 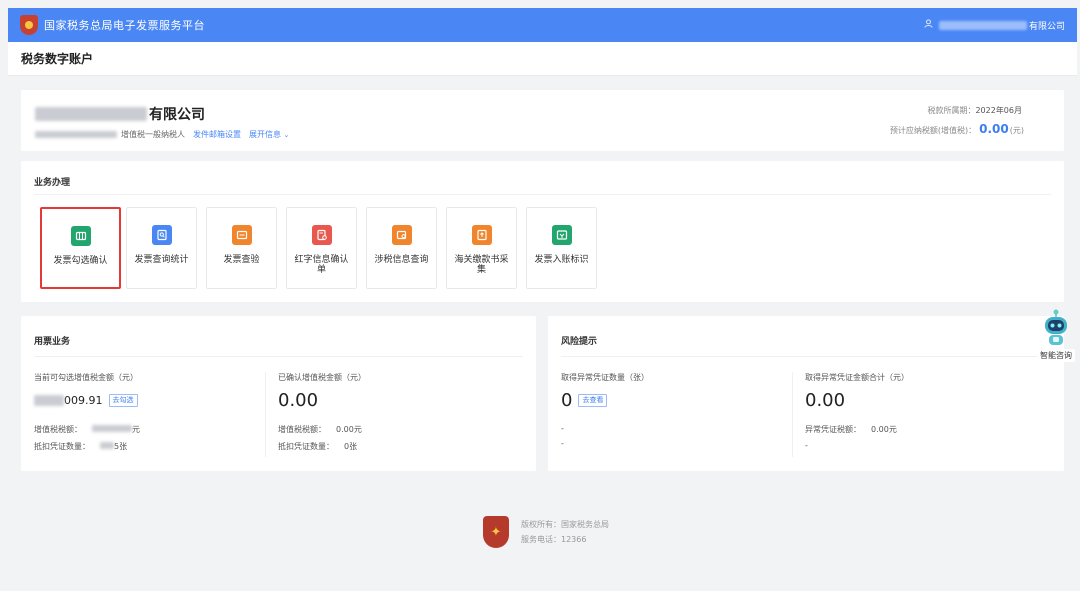 What do you see at coordinates (321, 235) in the screenshot?
I see `doc-edit-icon` at bounding box center [321, 235].